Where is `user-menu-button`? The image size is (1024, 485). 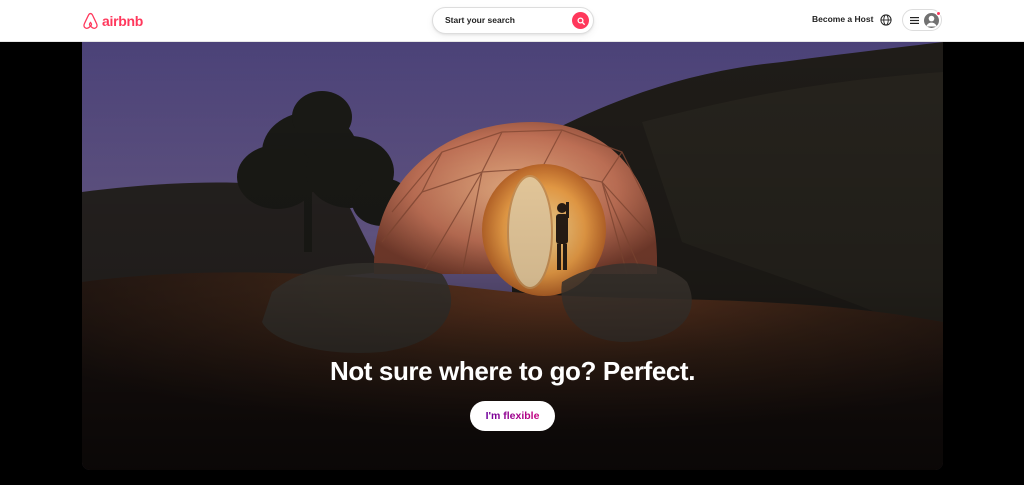 user-menu-button is located at coordinates (922, 20).